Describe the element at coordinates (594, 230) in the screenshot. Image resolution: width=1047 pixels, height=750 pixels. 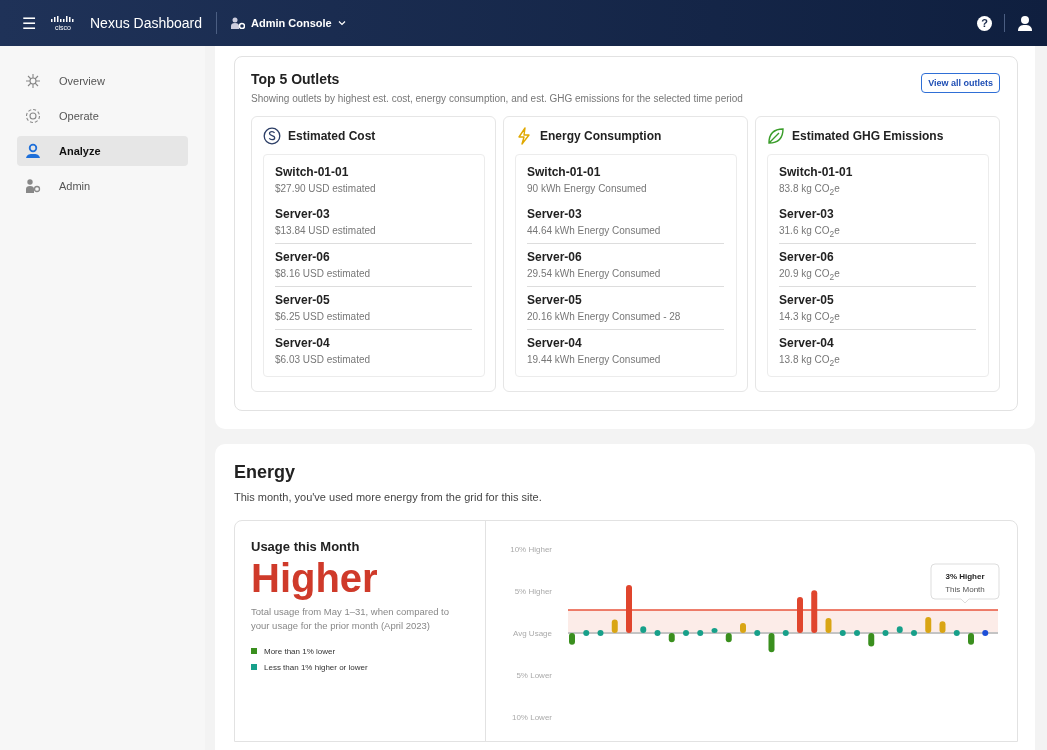
I see `outlet-value: 44.64 kWh Energy Consumed` at that location.